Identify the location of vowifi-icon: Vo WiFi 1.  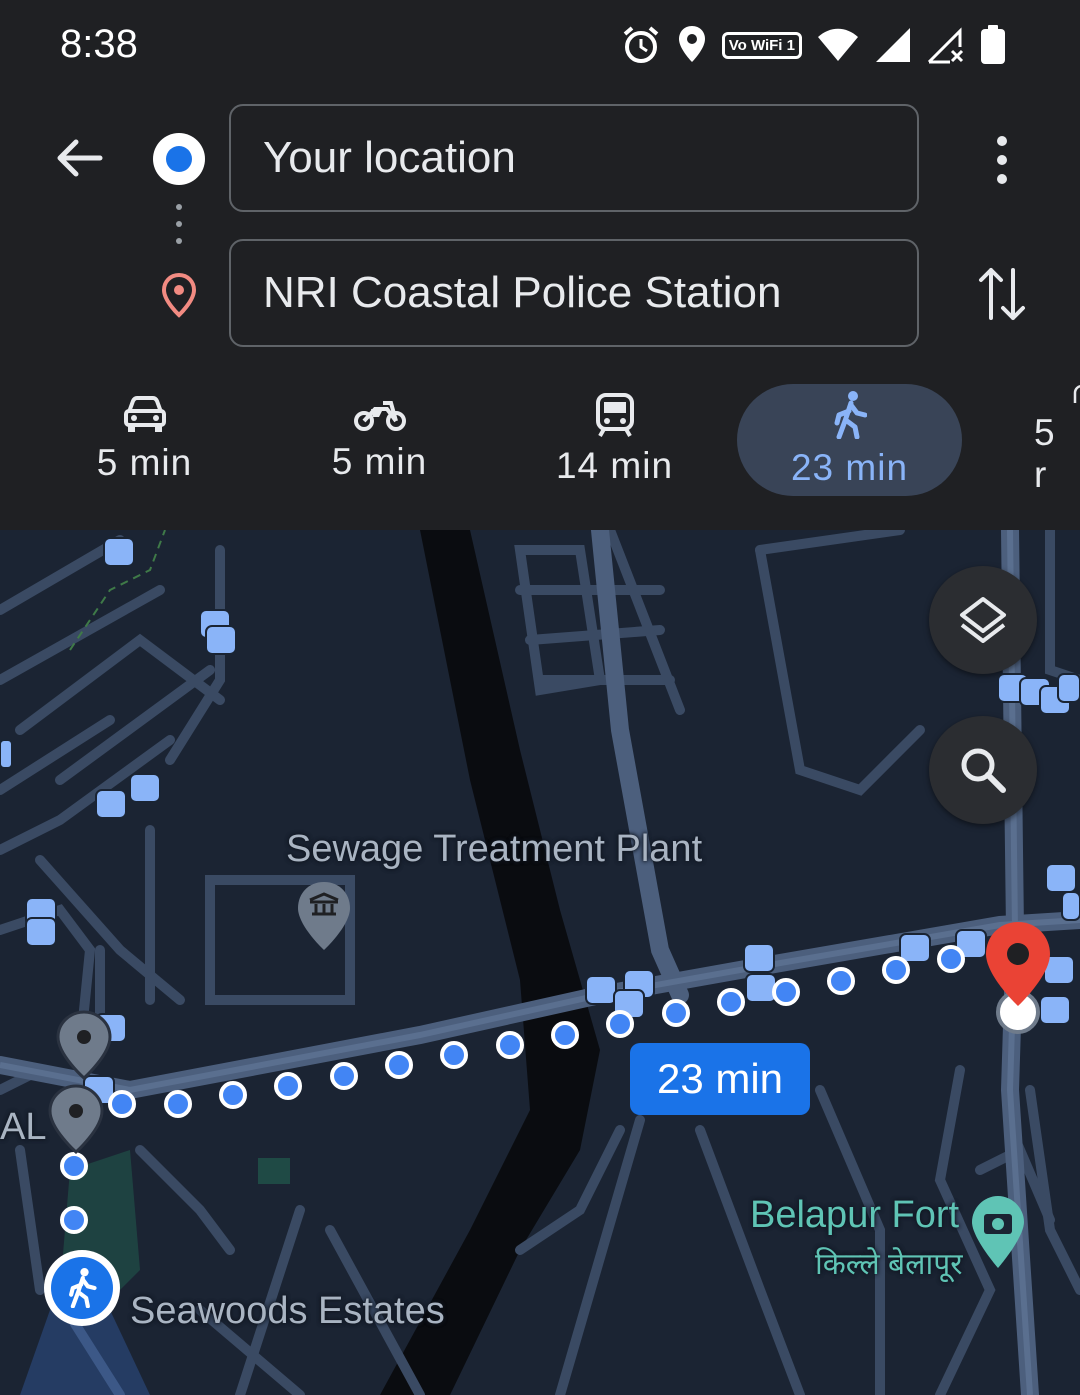
(761, 45).